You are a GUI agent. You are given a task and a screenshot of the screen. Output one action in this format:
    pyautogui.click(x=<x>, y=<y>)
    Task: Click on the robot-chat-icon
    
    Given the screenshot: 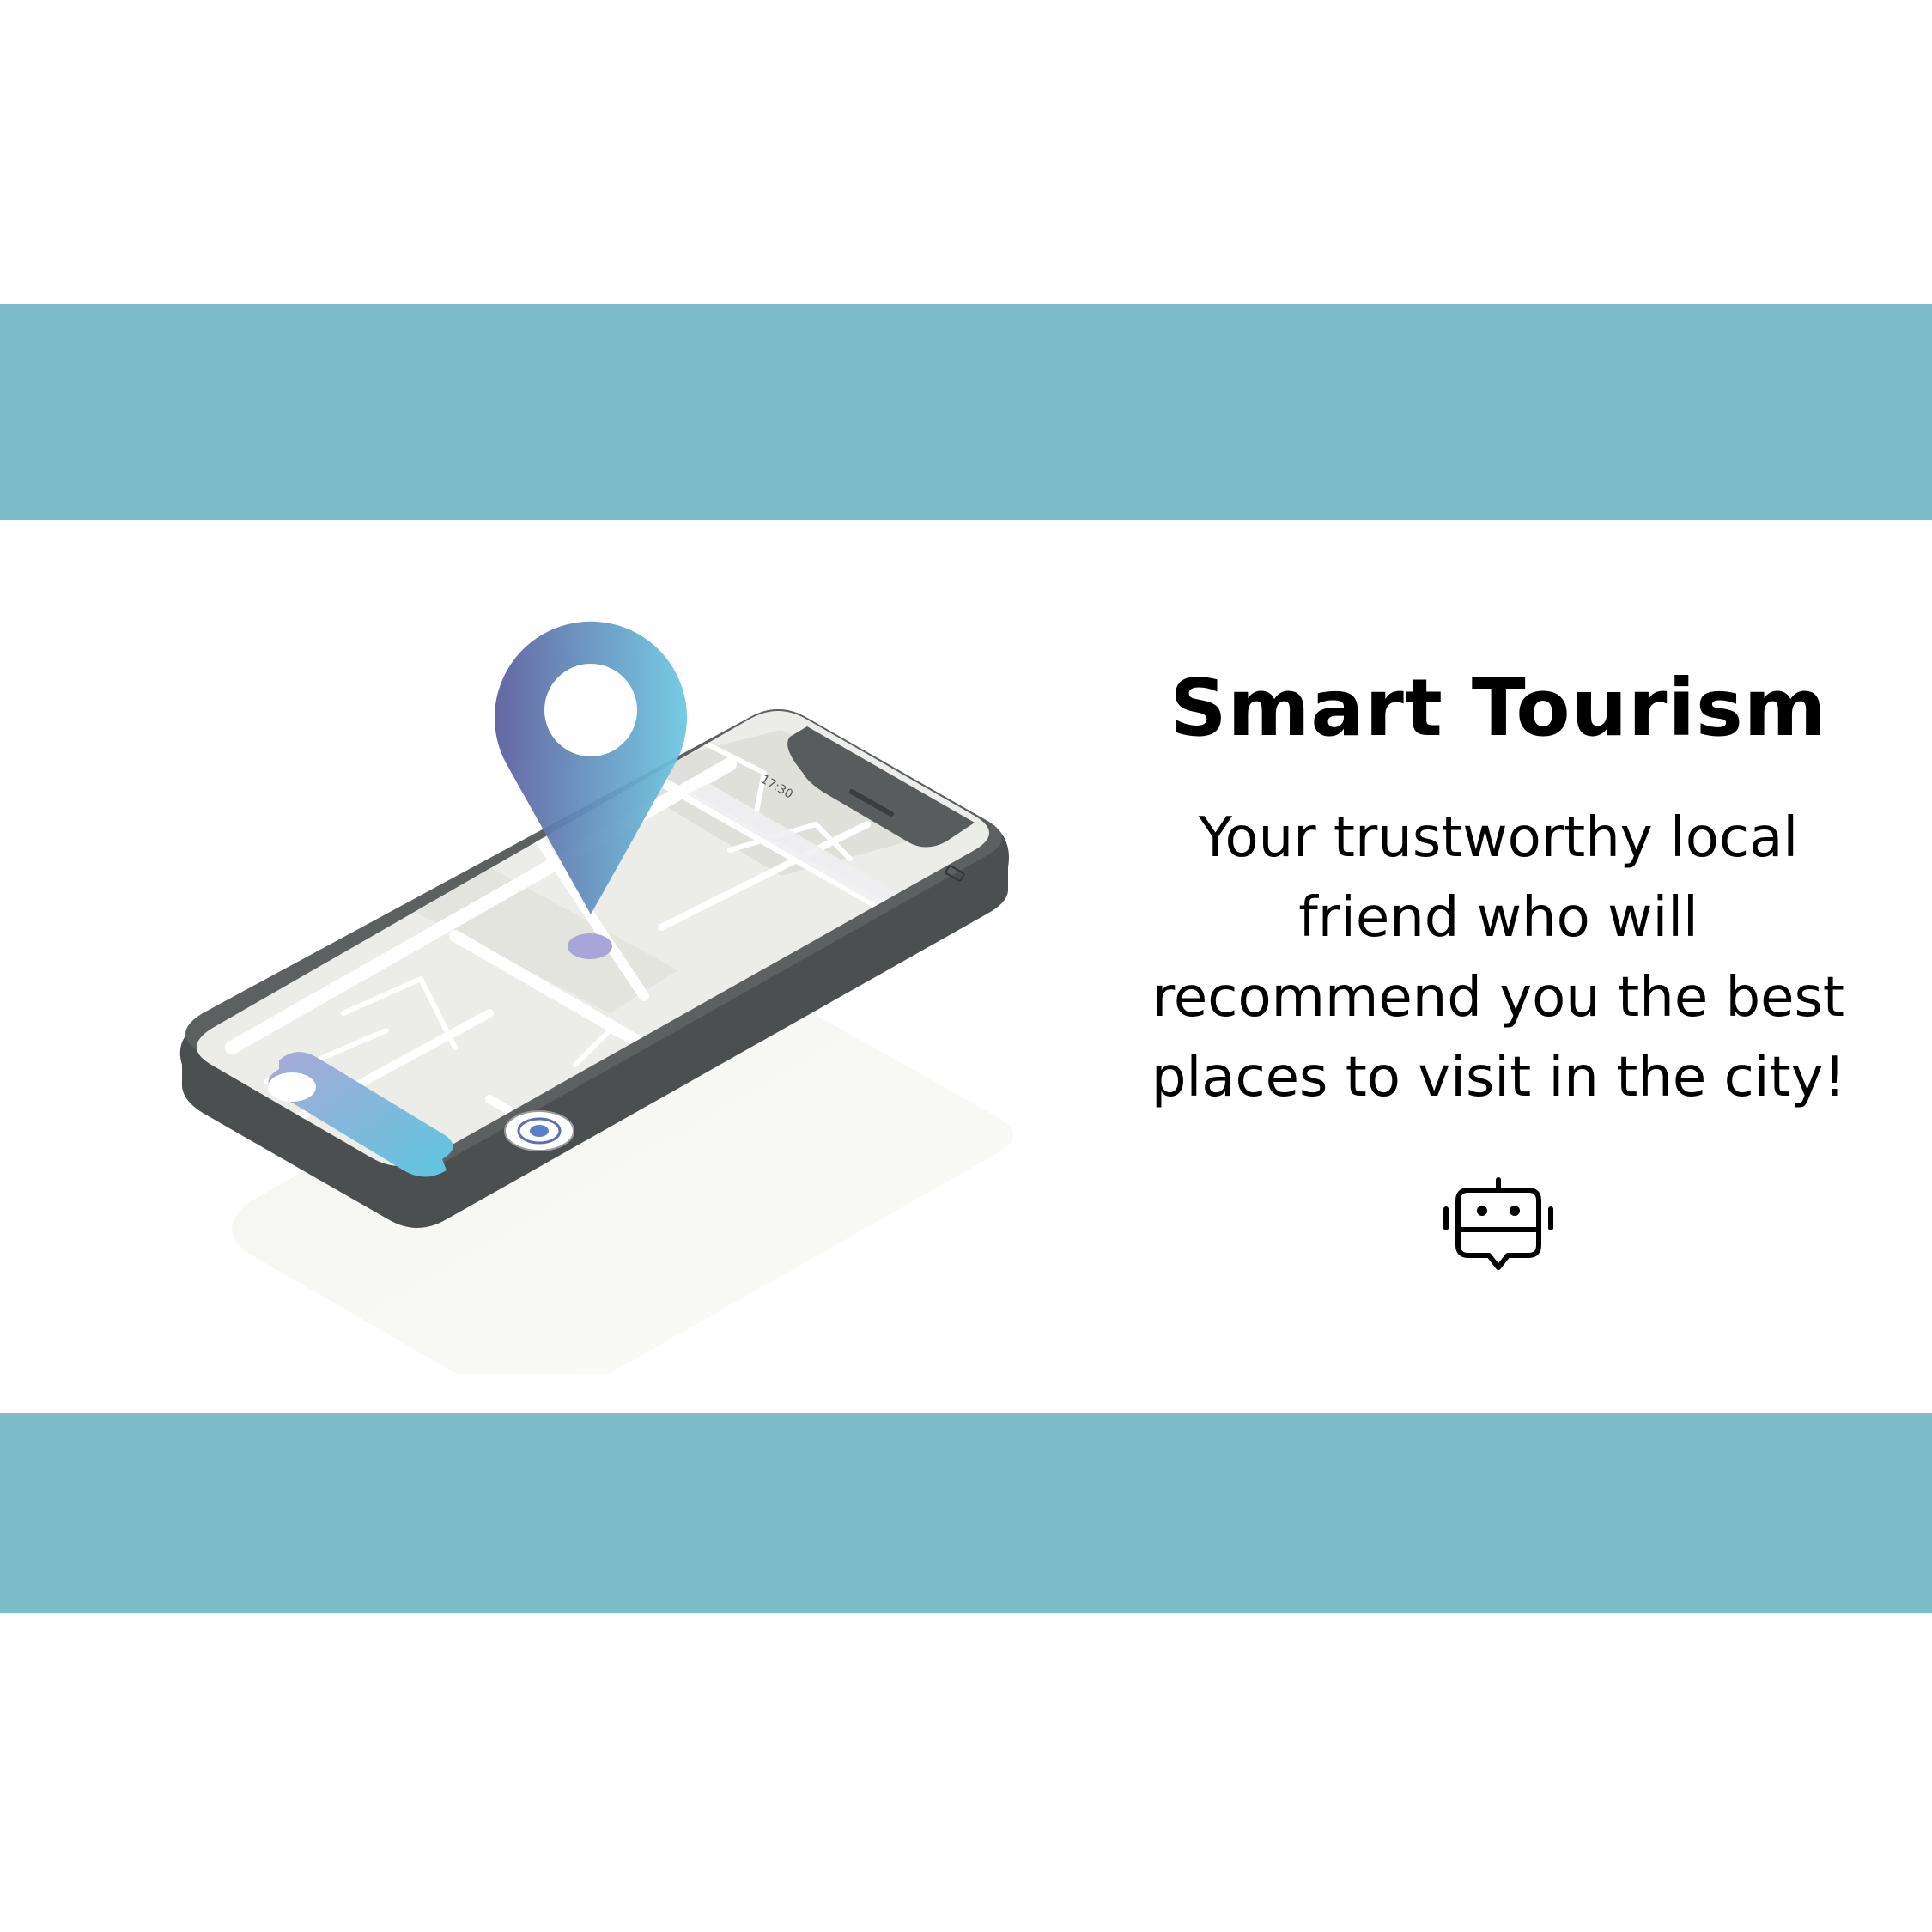 What is the action you would take?
    pyautogui.click(x=1498, y=1224)
    